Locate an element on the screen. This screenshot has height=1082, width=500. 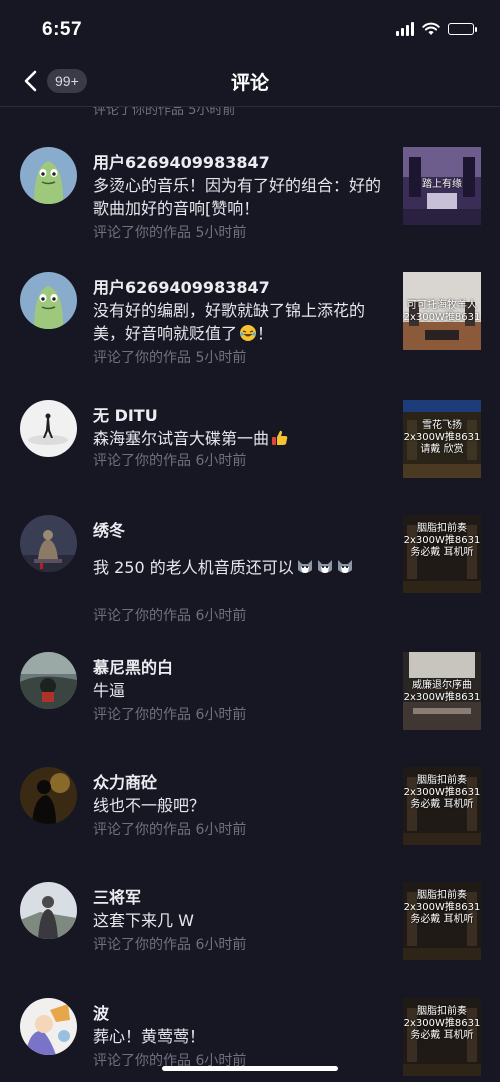
comment-text-wrapper: 没有好的编剧，好歌就缺了锦上添花的美，好音响就贬值了！ is located at coordinates (240, 322).